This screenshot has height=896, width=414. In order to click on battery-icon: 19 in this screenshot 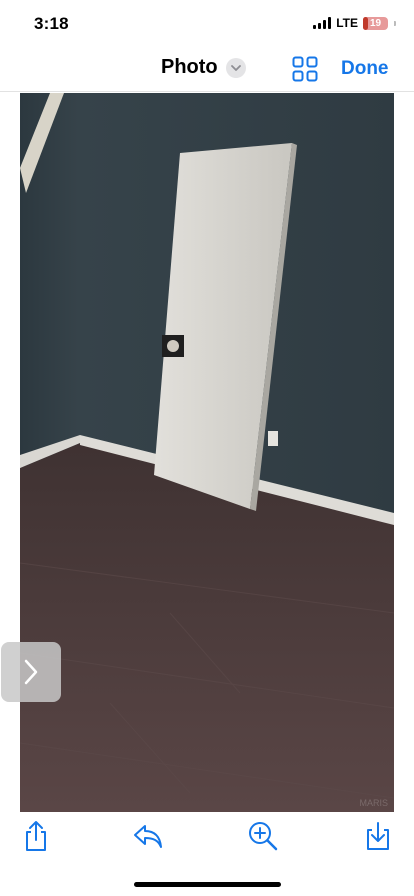, I will do `click(375, 23)`.